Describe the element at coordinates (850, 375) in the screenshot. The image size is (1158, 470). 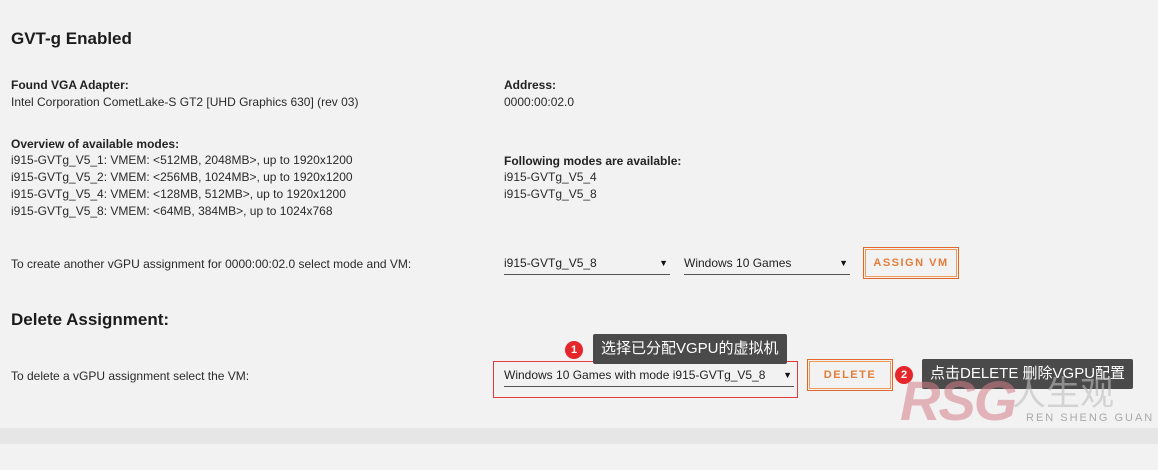
I see `delete-button: DELETE` at that location.